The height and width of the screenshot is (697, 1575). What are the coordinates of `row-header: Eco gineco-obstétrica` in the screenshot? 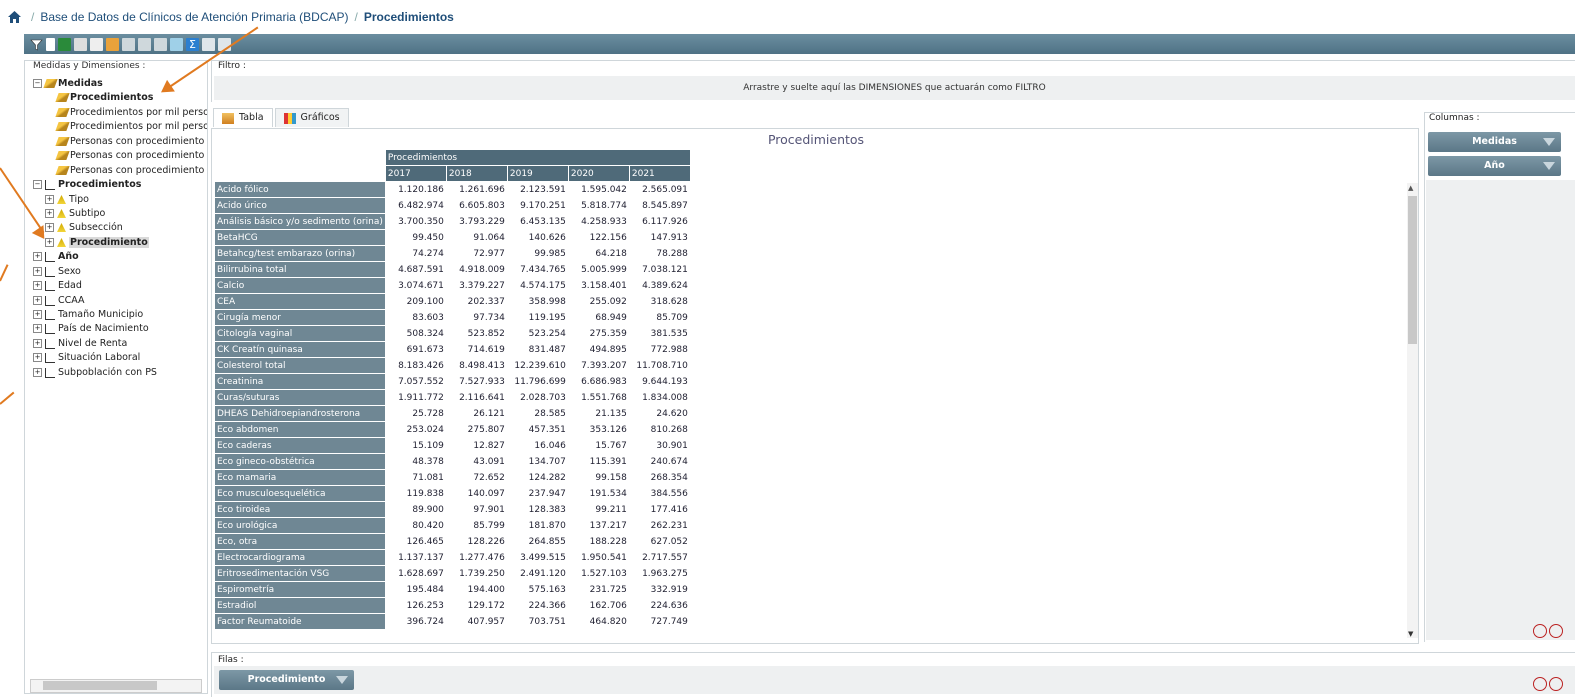 It's located at (300, 461).